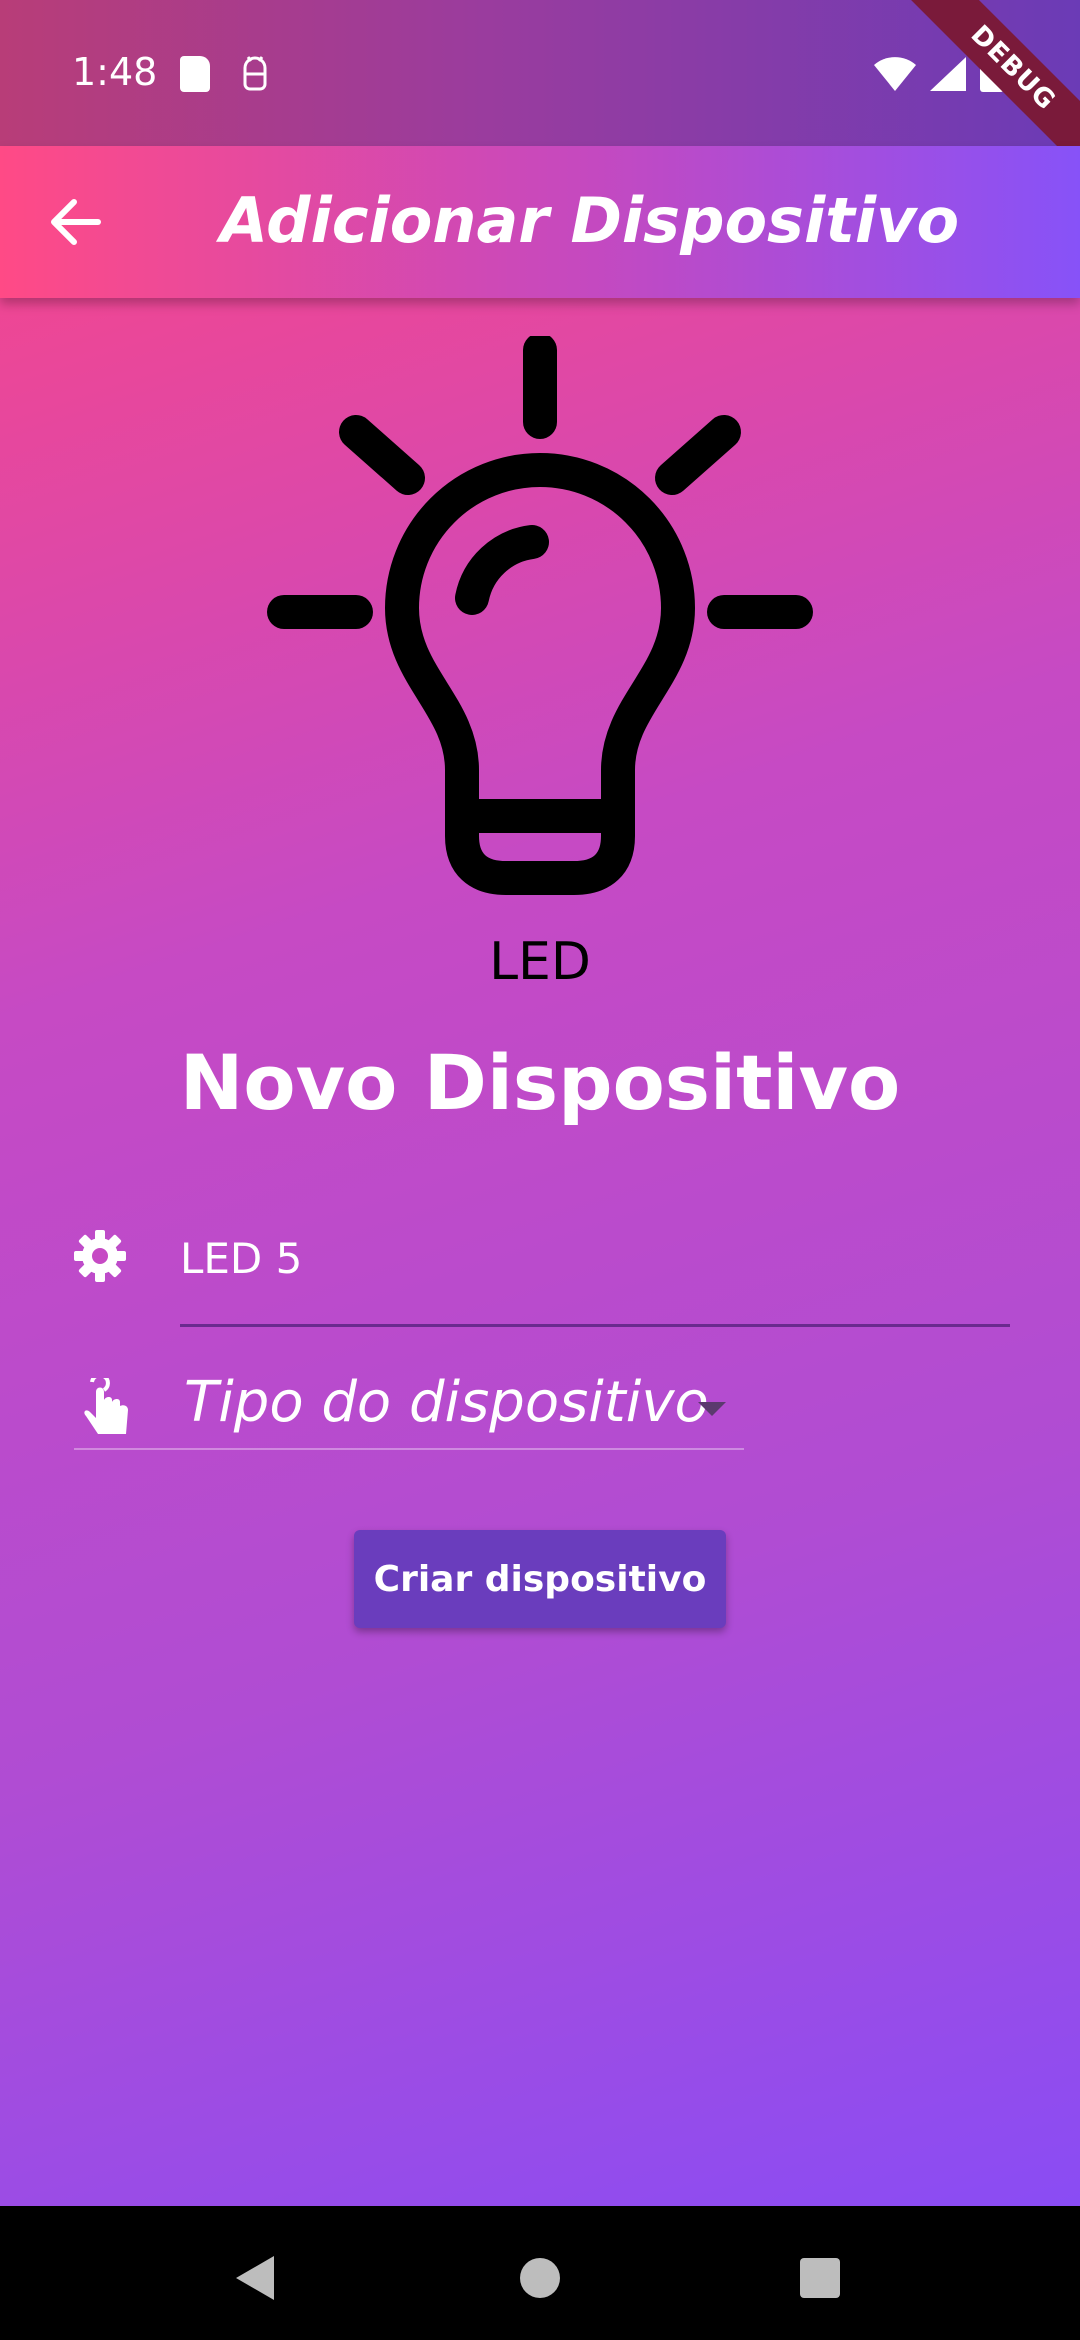 This screenshot has height=2340, width=1080. What do you see at coordinates (540, 1082) in the screenshot?
I see `page-title: Novo Dispositivo` at bounding box center [540, 1082].